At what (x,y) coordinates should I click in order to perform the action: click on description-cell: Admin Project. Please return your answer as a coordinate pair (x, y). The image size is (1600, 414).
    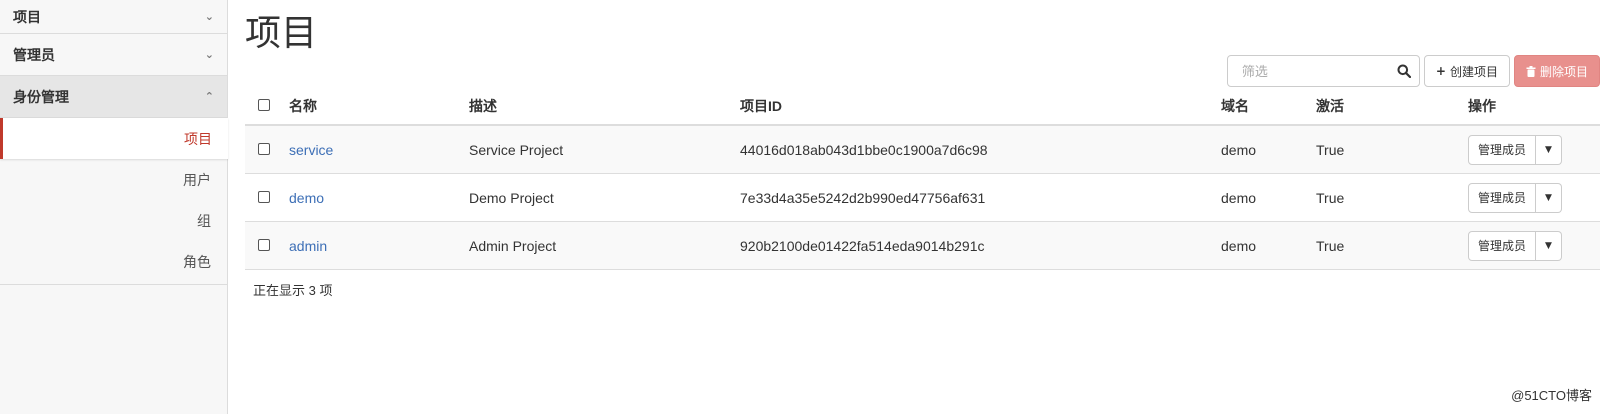
    Looking at the image, I should click on (604, 245).